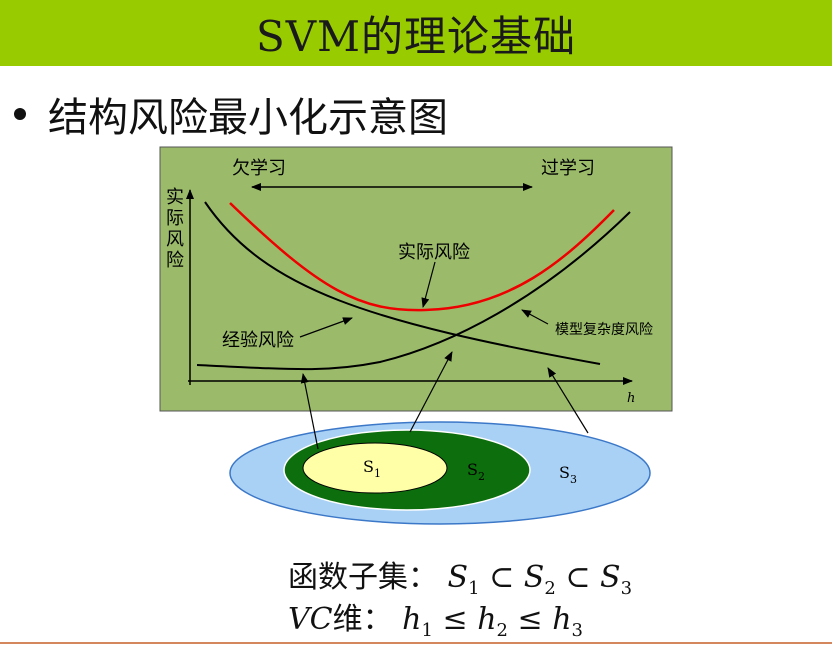 The height and width of the screenshot is (646, 832). Describe the element at coordinates (362, 619) in the screenshot. I see `formula-vc-prefix-rest: 维：` at that location.